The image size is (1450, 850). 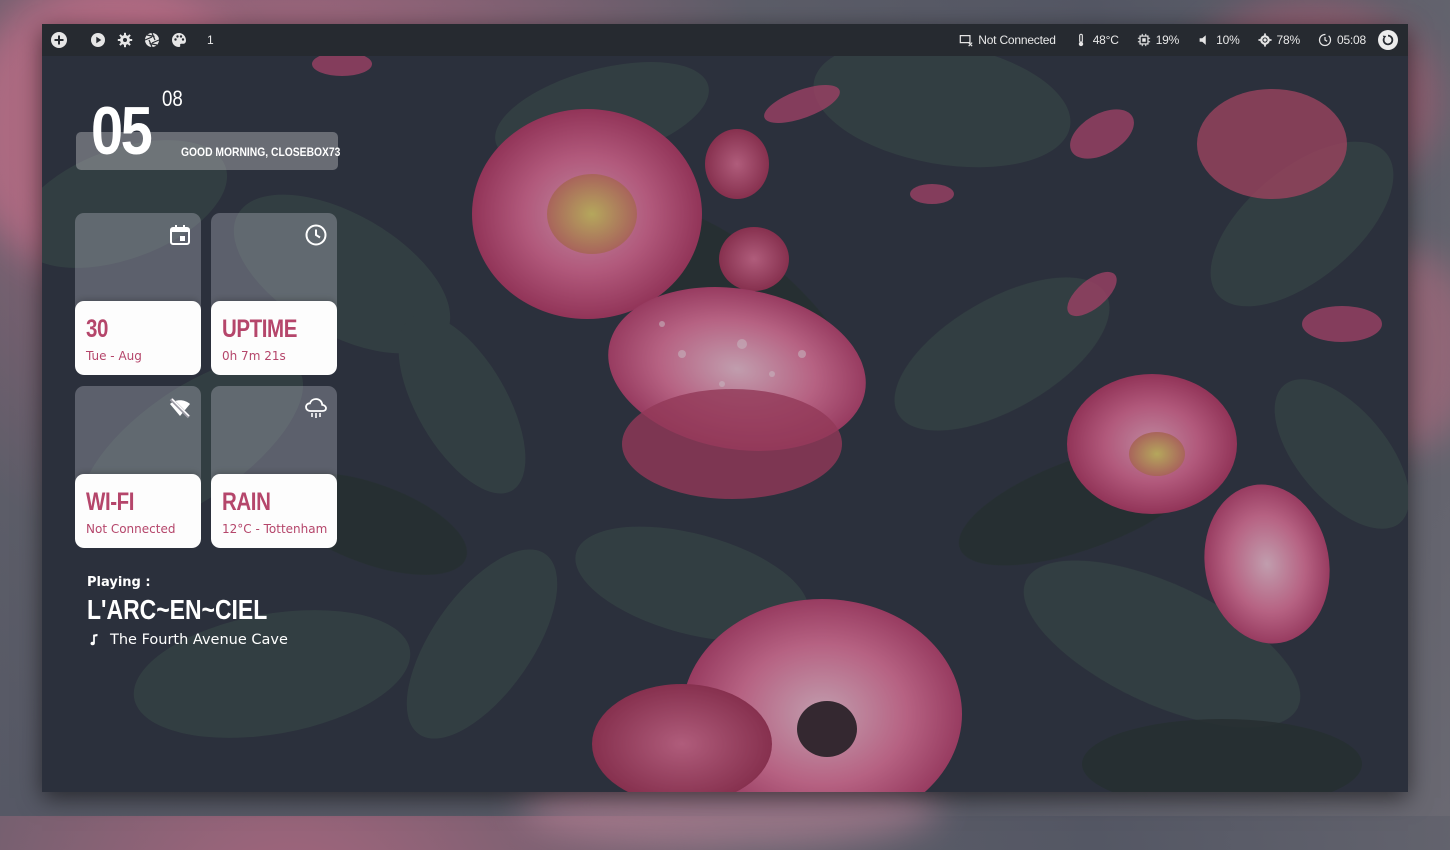 I want to click on wifi-card-info: WI-FI Not Connected, so click(x=138, y=511).